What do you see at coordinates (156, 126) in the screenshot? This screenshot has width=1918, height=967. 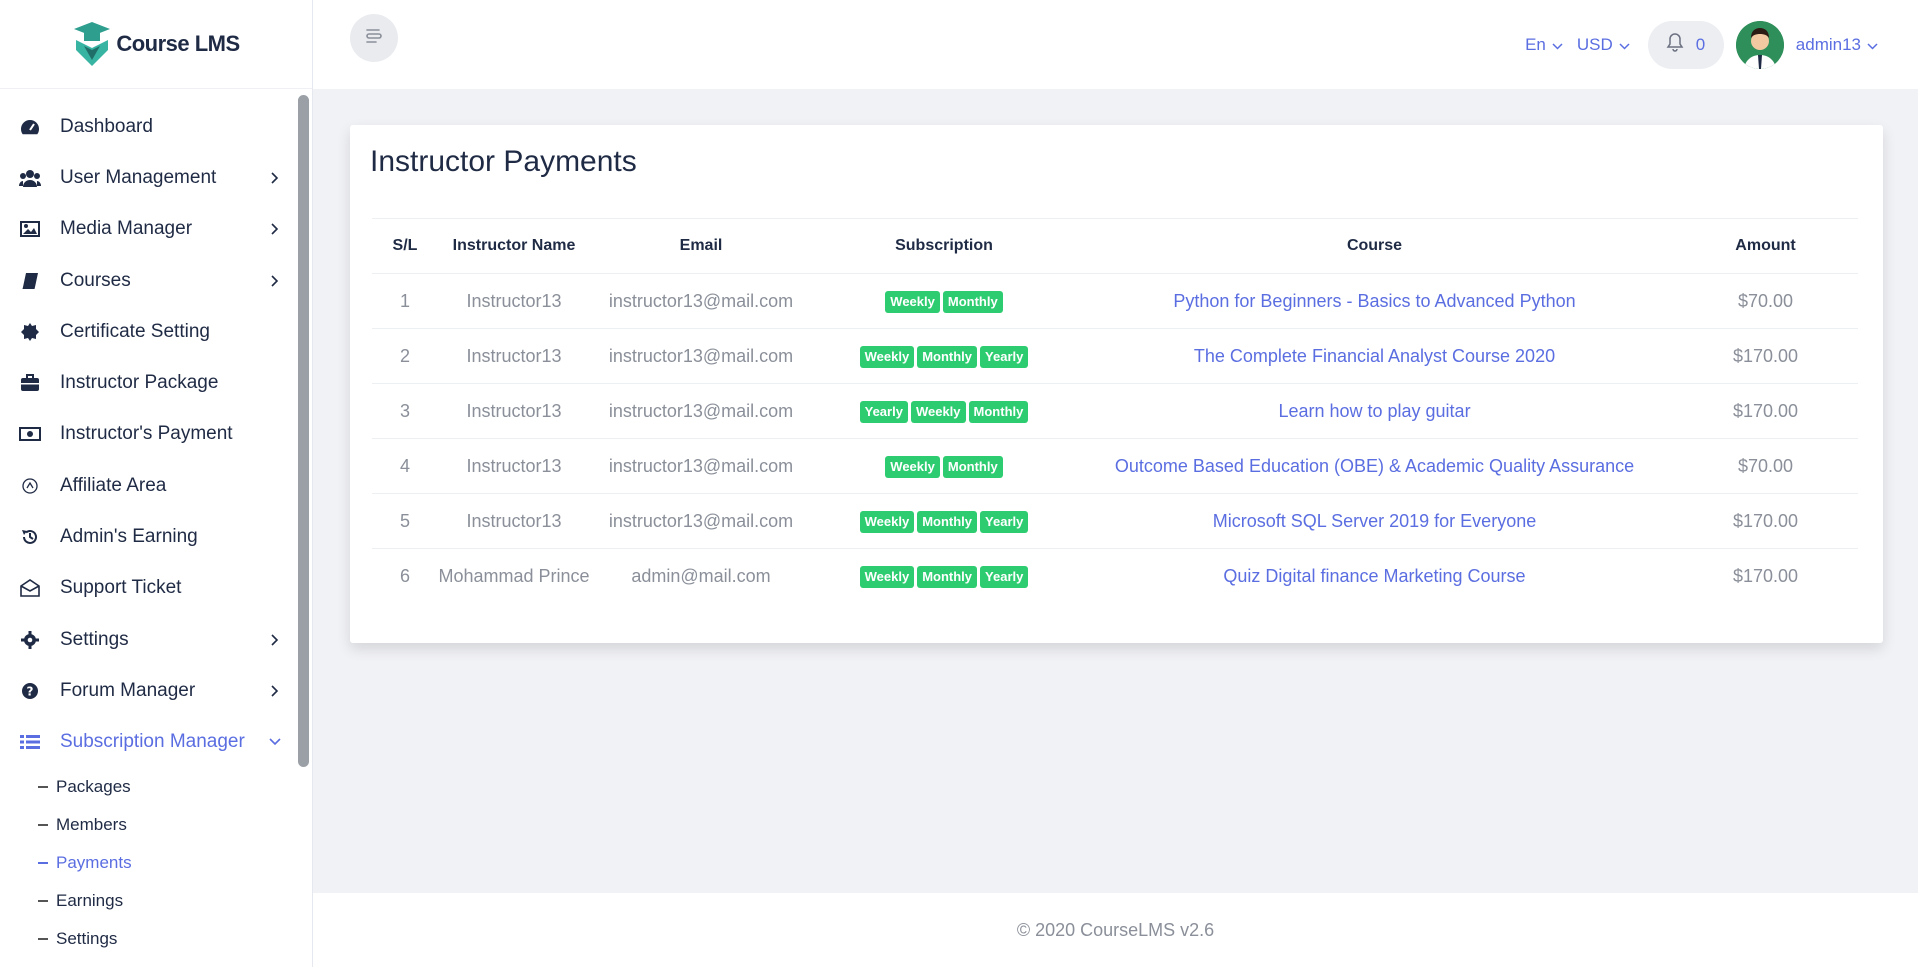 I see `sidebar-item-dashboard: Dashboard` at bounding box center [156, 126].